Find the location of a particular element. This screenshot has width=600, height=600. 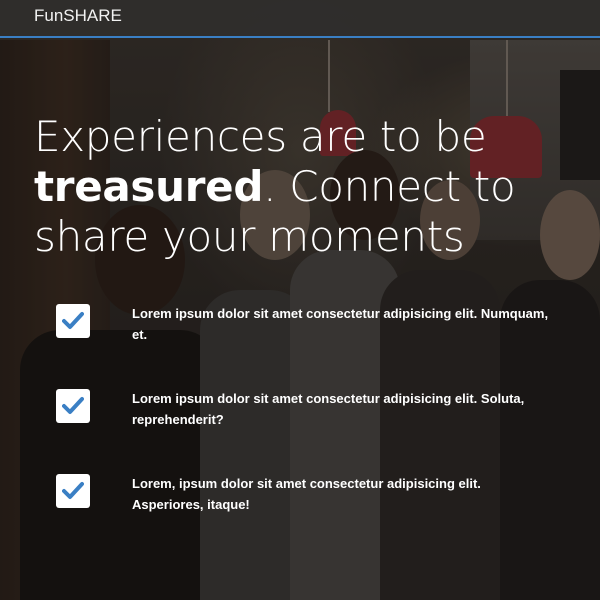

headline-emphasis: treasured is located at coordinates (149, 186).